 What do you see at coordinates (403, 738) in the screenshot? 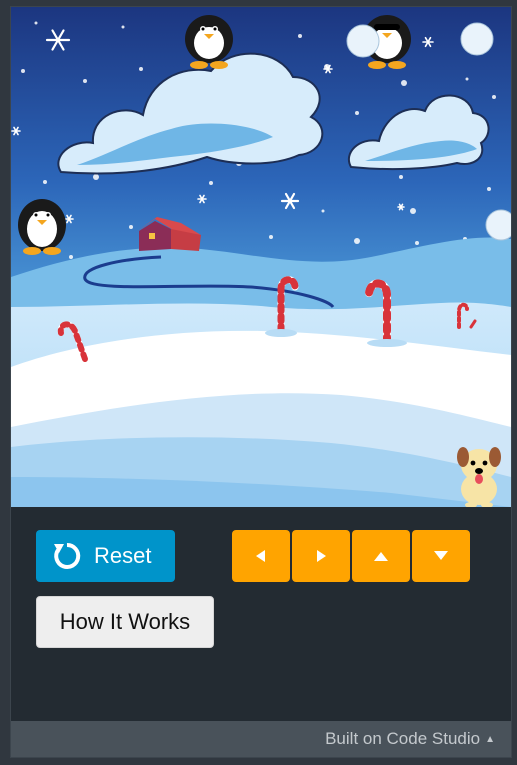
I see `footer-link-label: Built on Code Studio` at bounding box center [403, 738].